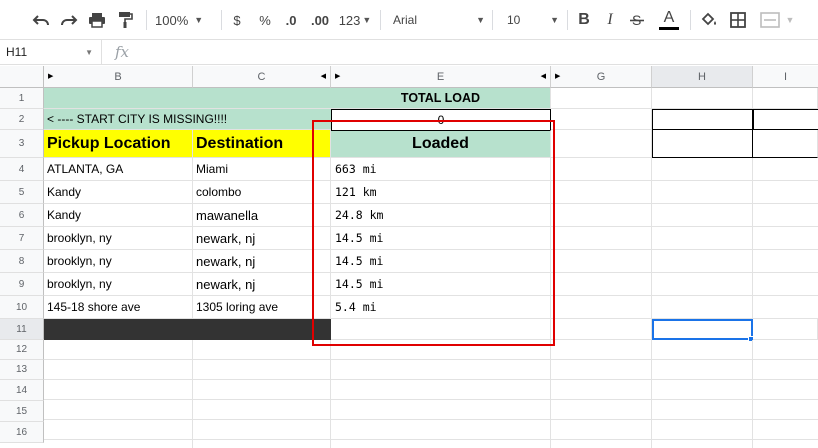 The image size is (818, 448). Describe the element at coordinates (125, 20) in the screenshot. I see `paint-format-icon` at that location.